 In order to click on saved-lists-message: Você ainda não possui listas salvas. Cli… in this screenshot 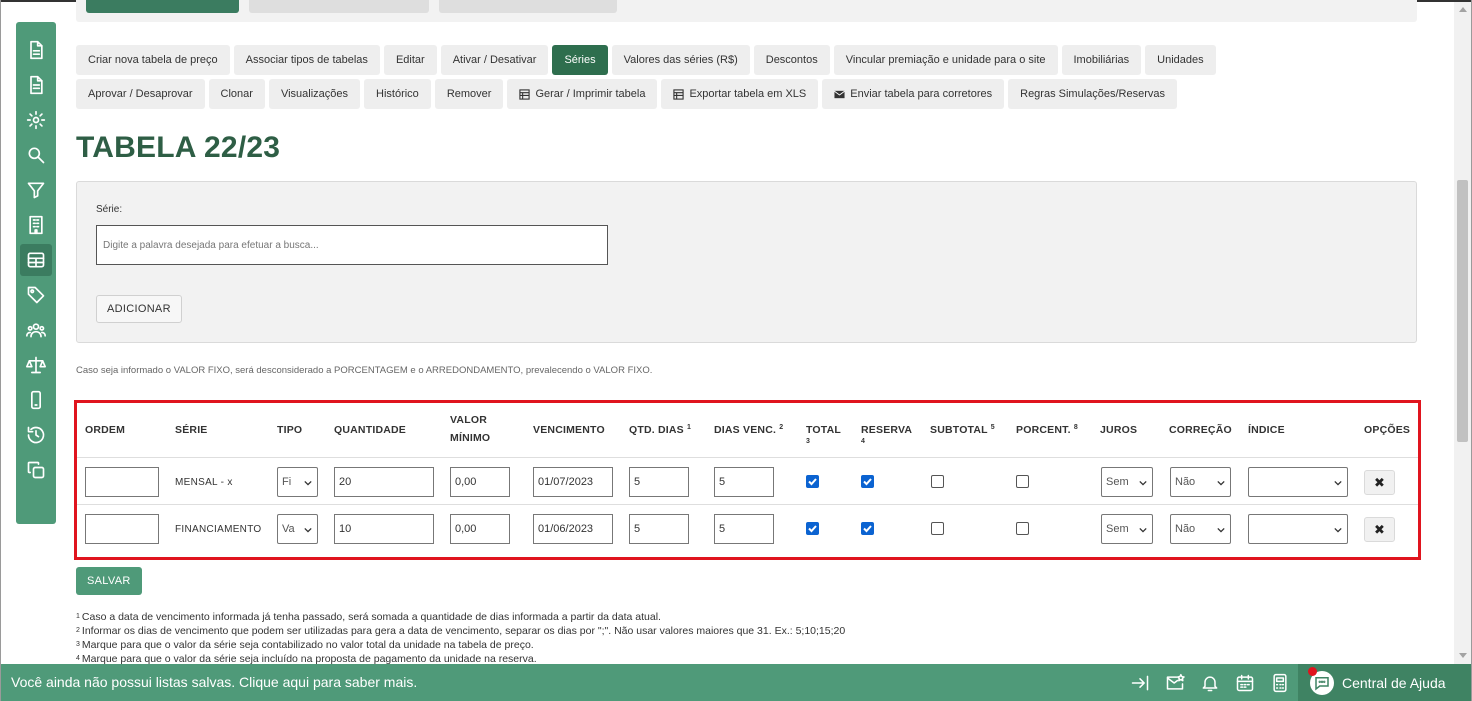, I will do `click(214, 682)`.